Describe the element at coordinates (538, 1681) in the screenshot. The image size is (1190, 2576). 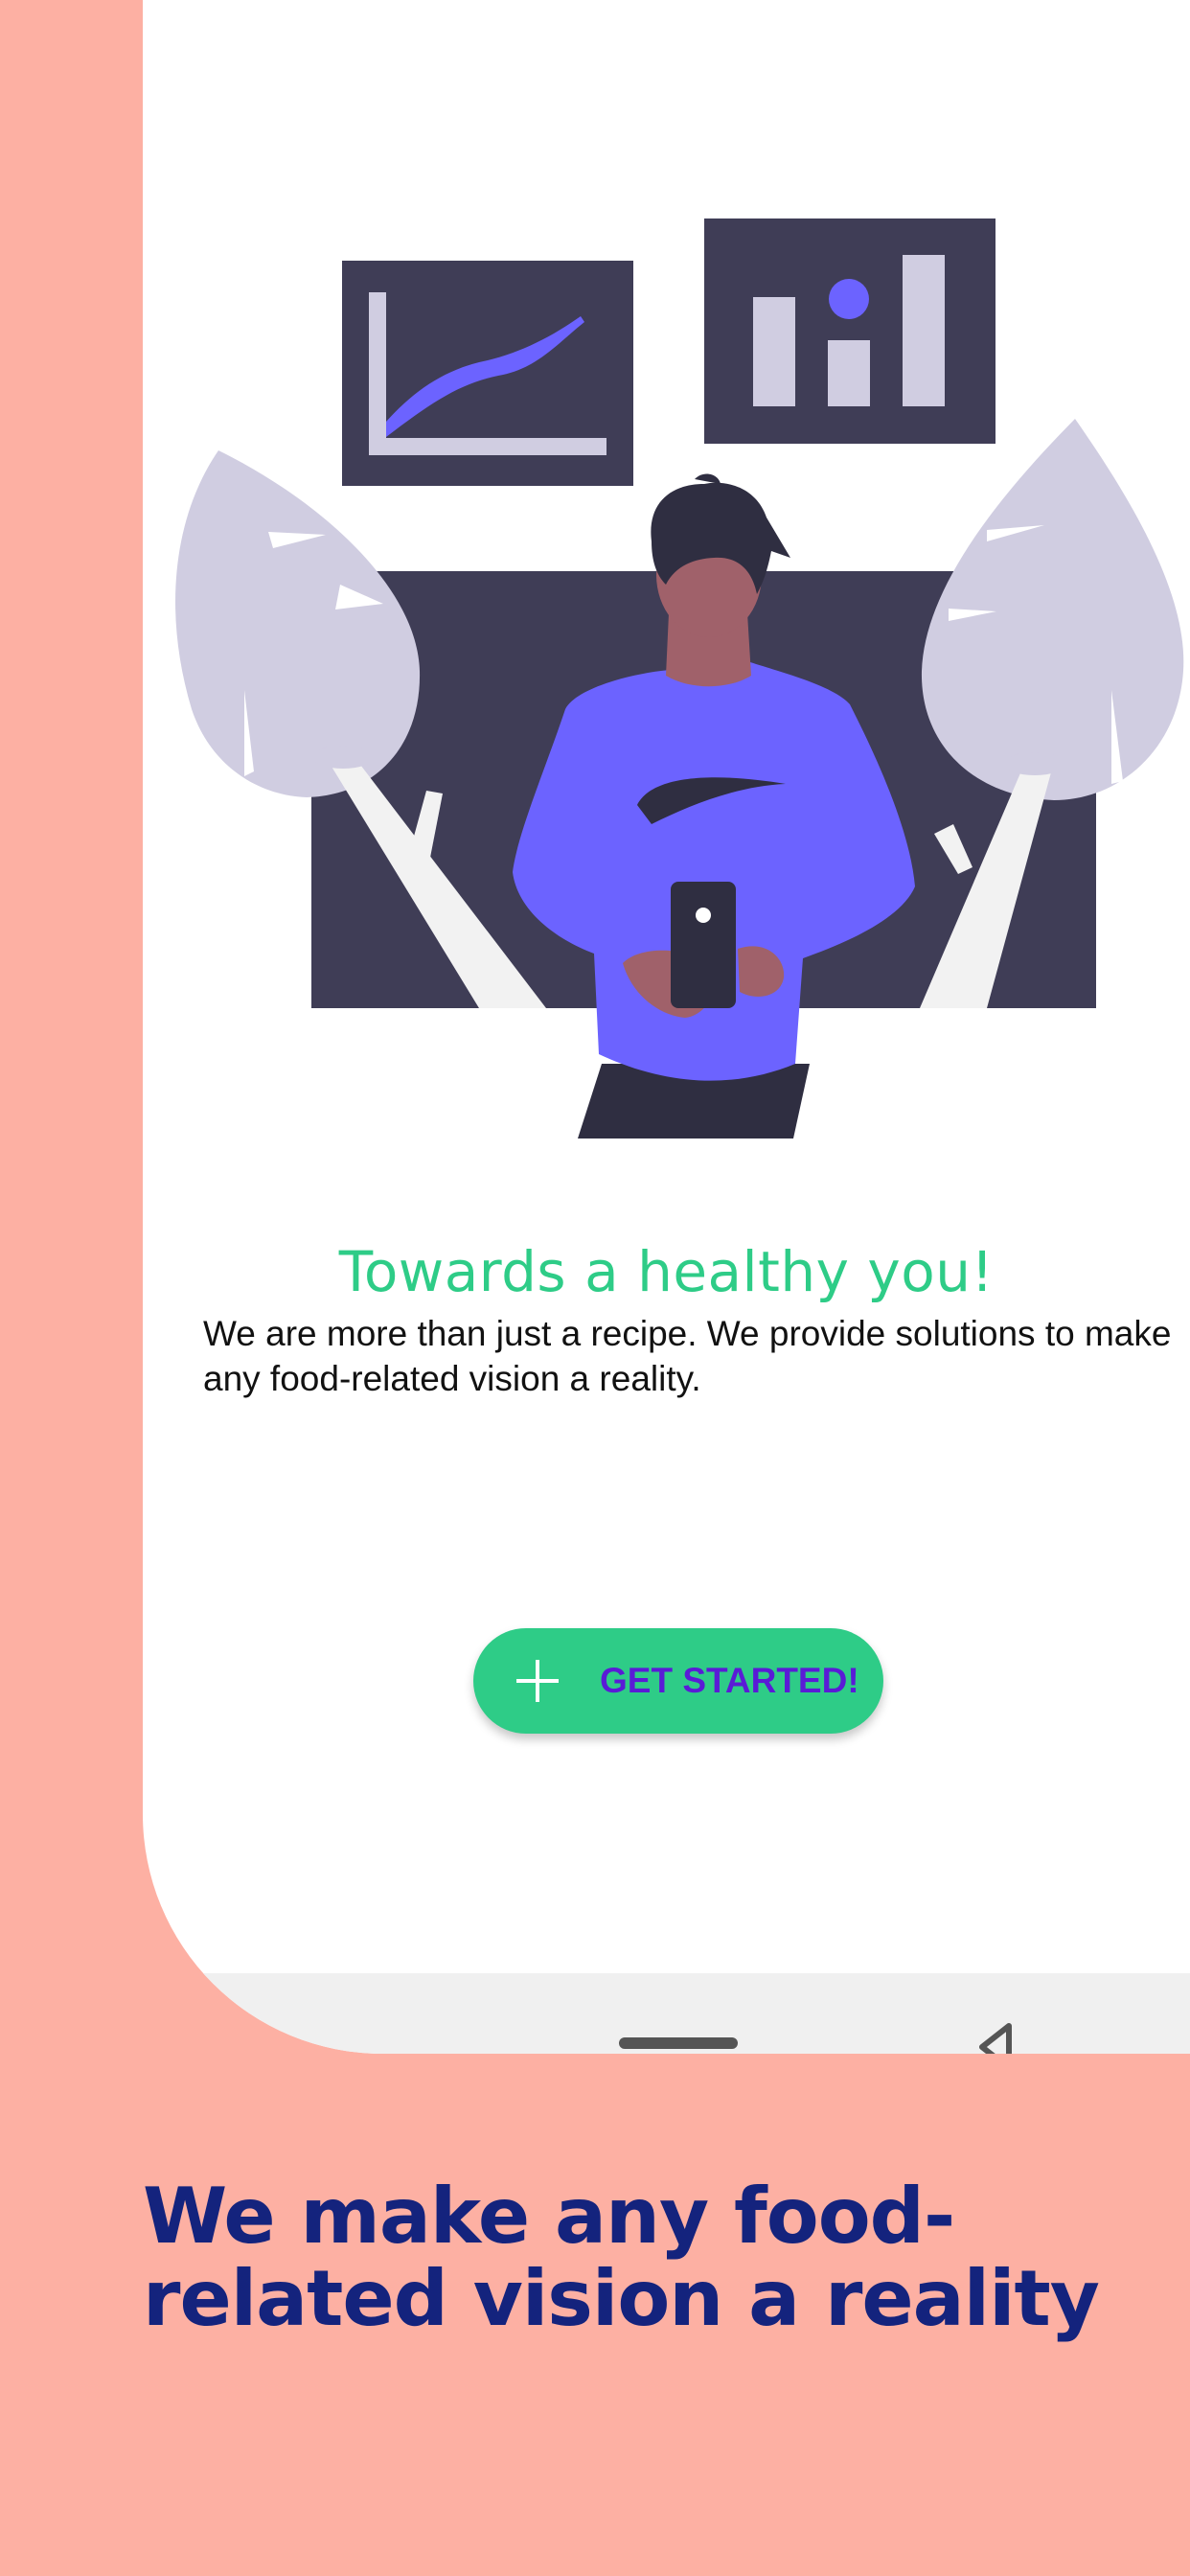
I see `plus-icon` at that location.